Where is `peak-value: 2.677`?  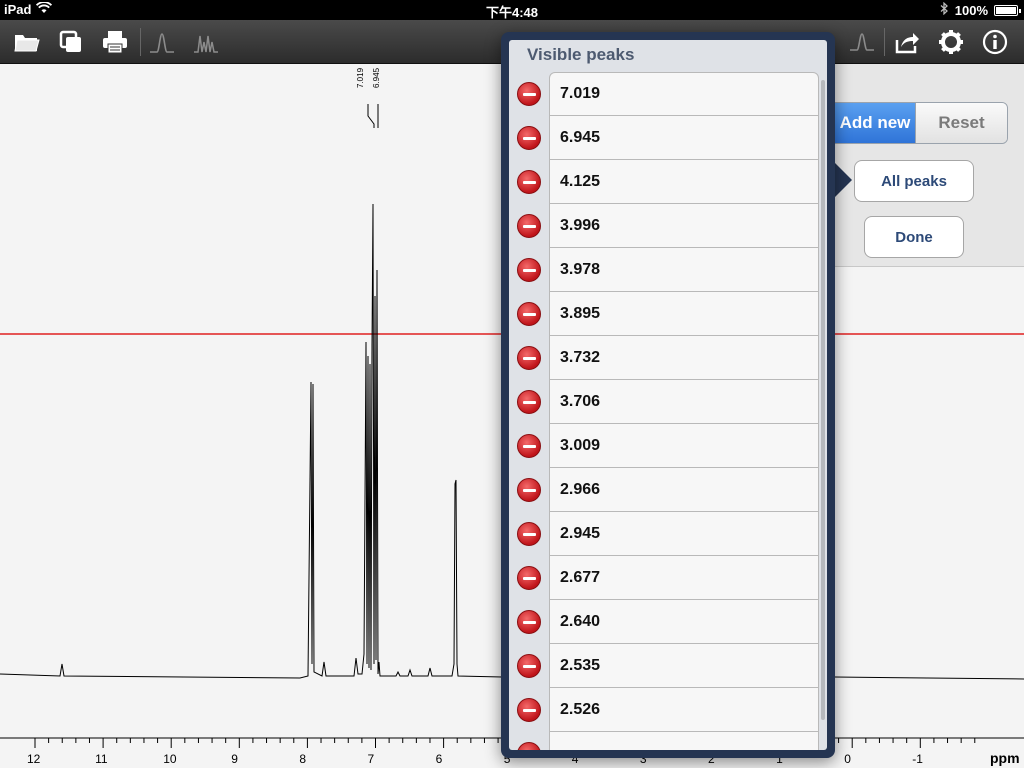 peak-value: 2.677 is located at coordinates (684, 578).